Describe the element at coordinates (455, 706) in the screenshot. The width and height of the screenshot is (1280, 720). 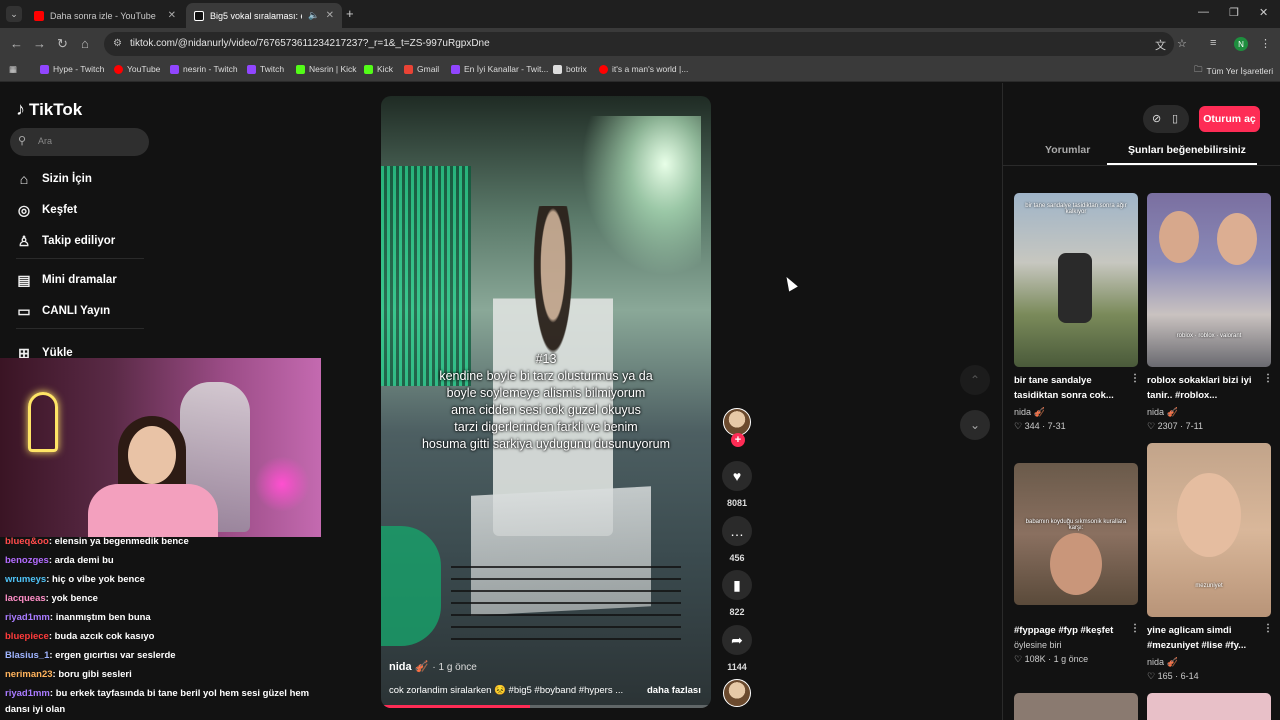
I see `video-progress-fill` at that location.